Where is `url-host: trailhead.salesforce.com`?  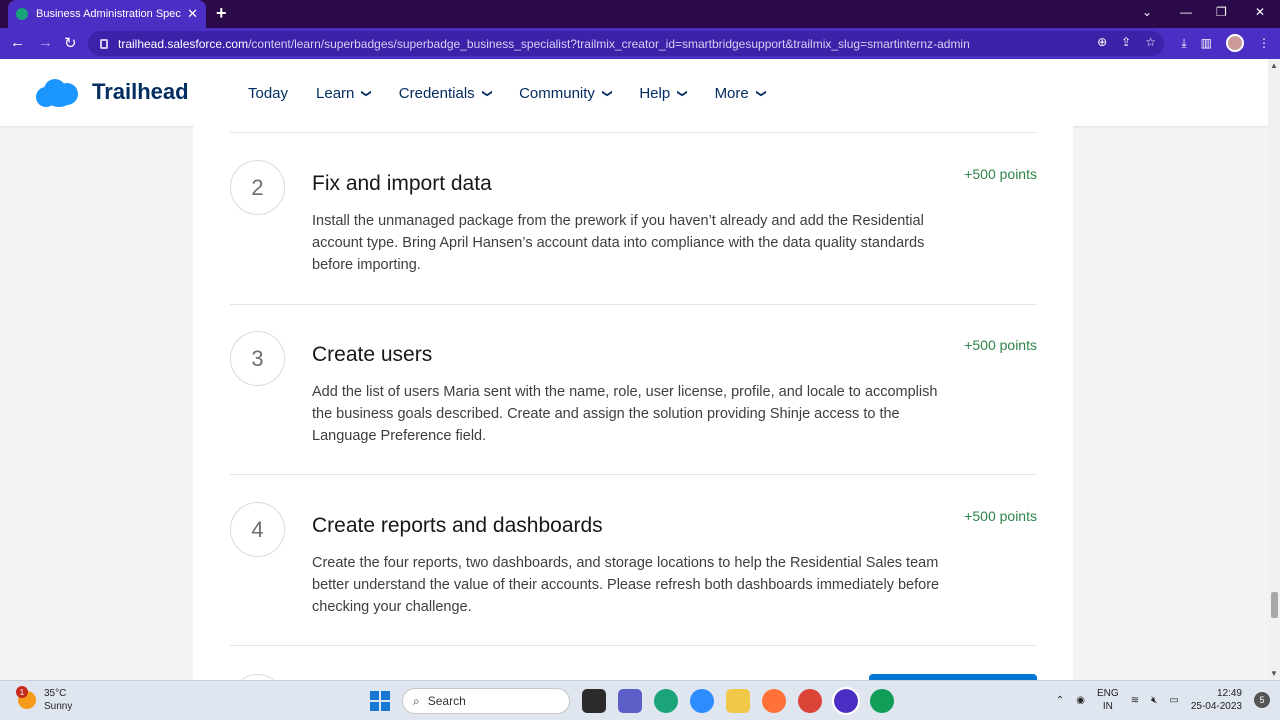 url-host: trailhead.salesforce.com is located at coordinates (183, 43).